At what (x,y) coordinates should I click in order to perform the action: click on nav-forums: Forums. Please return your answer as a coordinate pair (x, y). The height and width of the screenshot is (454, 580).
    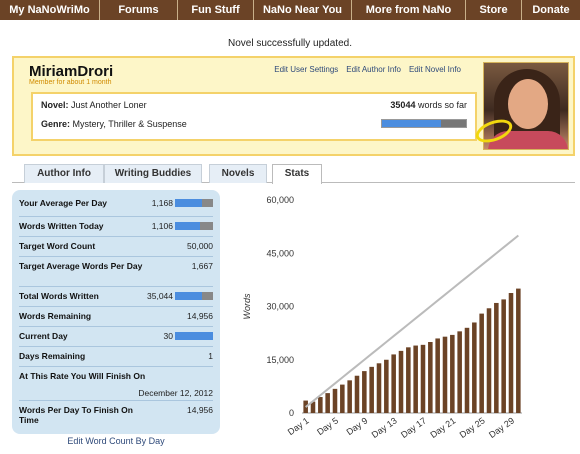
    Looking at the image, I should click on (139, 10).